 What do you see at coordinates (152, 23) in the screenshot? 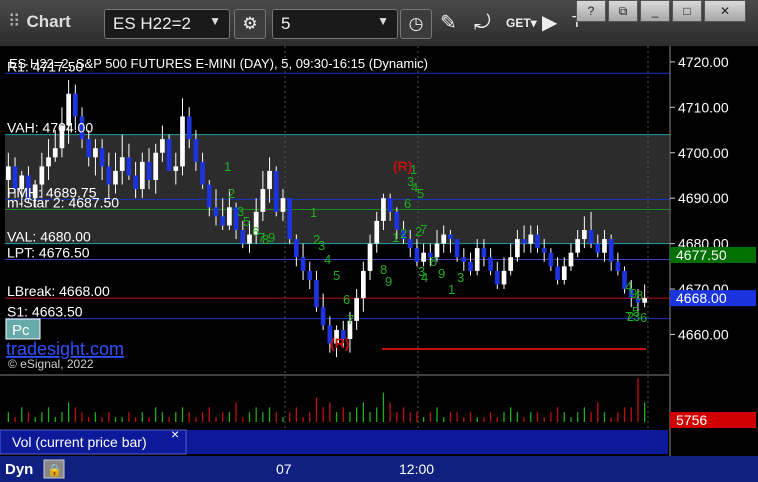
I see `symbol-value: ES H22=2` at bounding box center [152, 23].